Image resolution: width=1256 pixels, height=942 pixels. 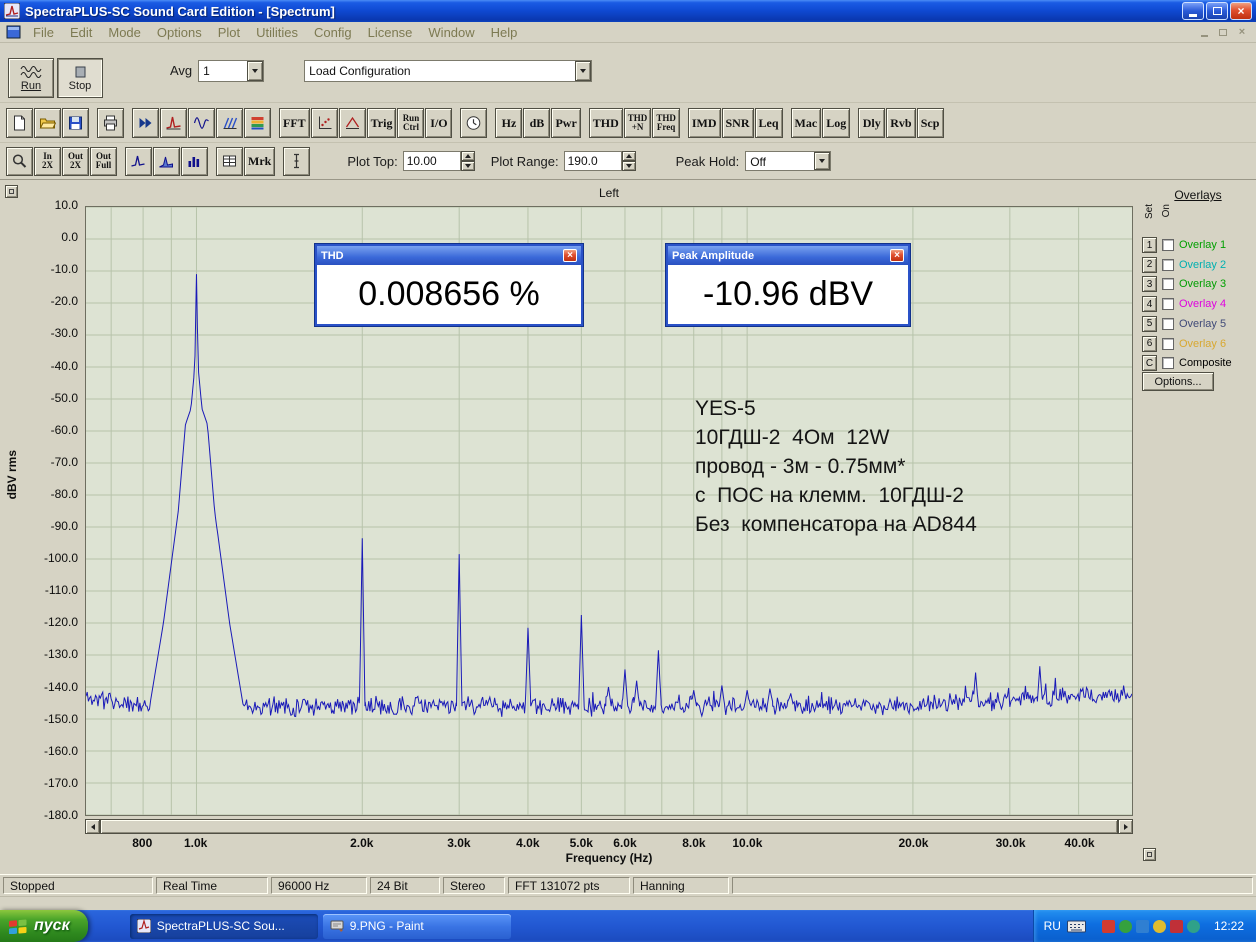 I want to click on menu-config: Config, so click(x=333, y=32).